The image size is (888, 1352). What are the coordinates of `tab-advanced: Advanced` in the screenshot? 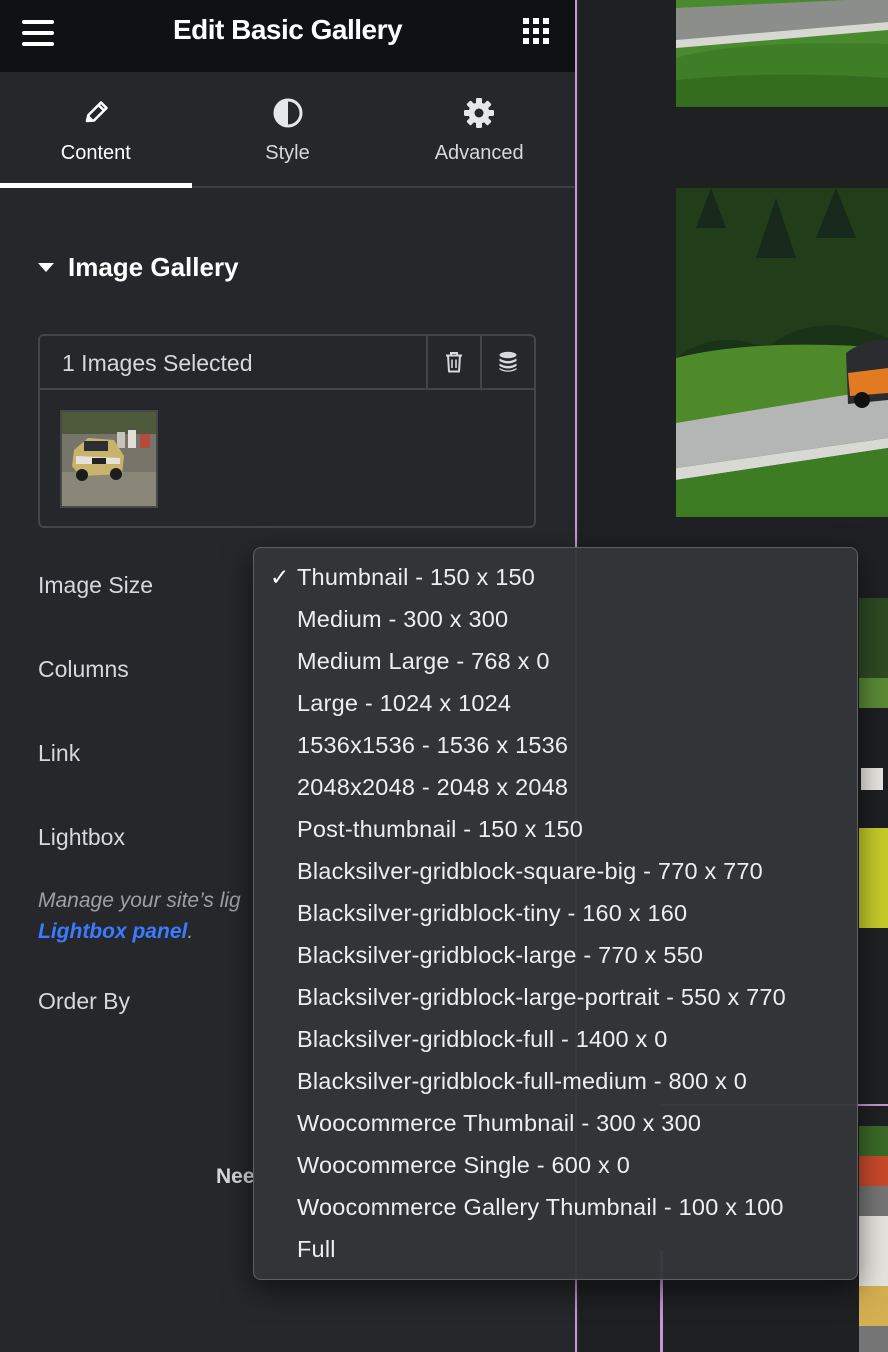 It's located at (479, 129).